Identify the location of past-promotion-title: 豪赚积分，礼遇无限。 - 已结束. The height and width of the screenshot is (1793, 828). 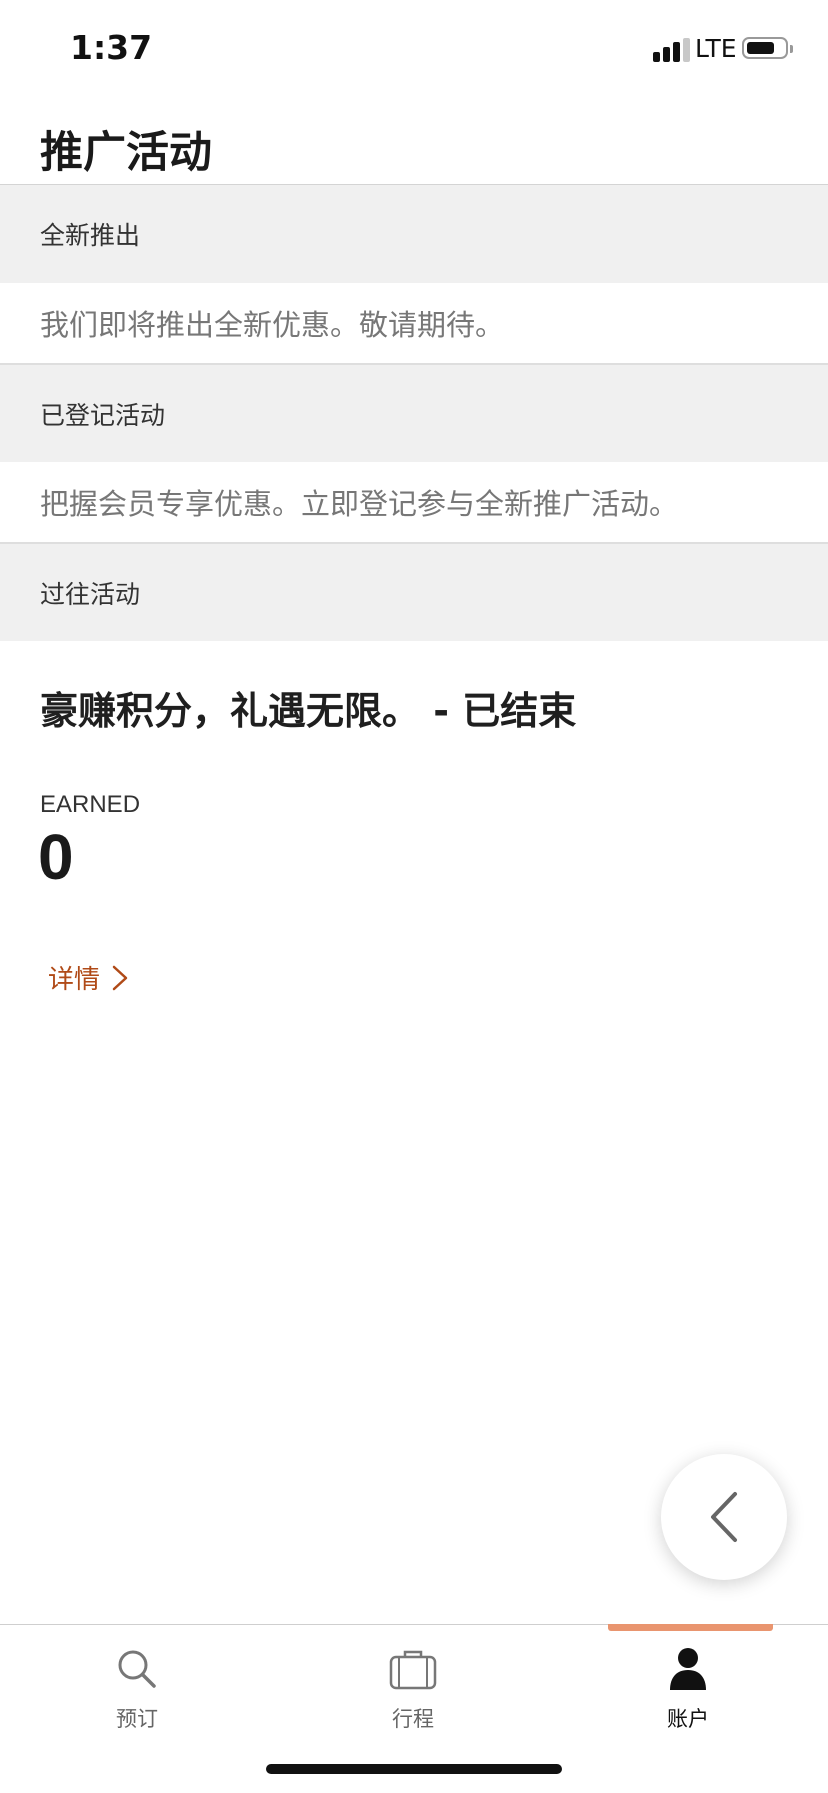
(308, 711).